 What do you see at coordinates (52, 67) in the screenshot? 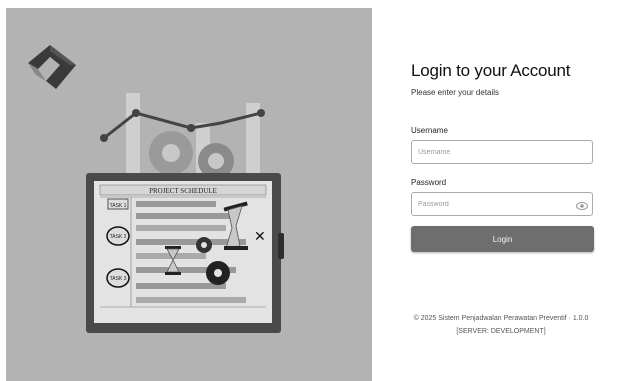
I see `logo-icon` at bounding box center [52, 67].